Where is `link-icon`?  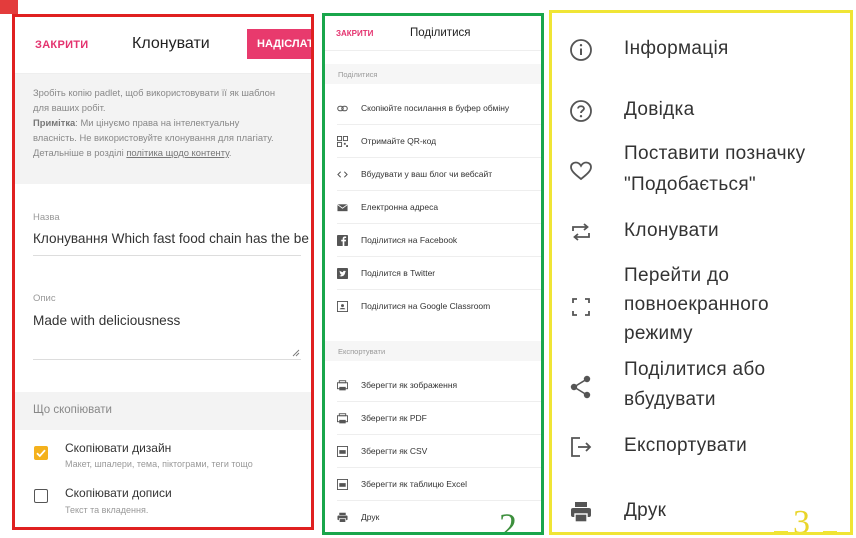
link-icon is located at coordinates (342, 108).